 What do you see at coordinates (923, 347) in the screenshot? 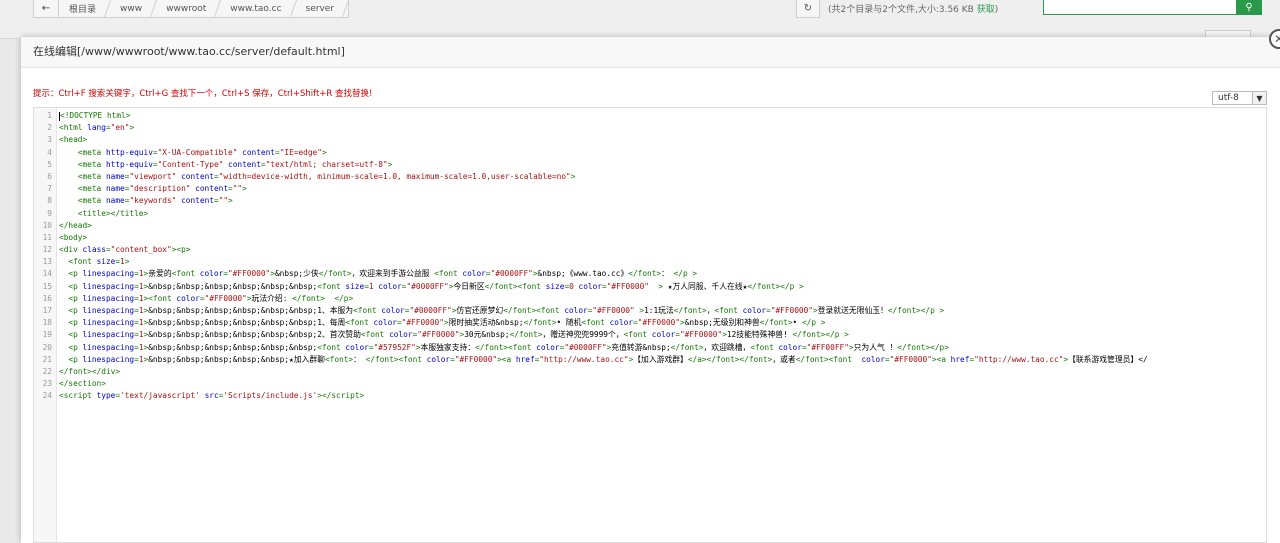
I see `code-token: </font></p>` at bounding box center [923, 347].